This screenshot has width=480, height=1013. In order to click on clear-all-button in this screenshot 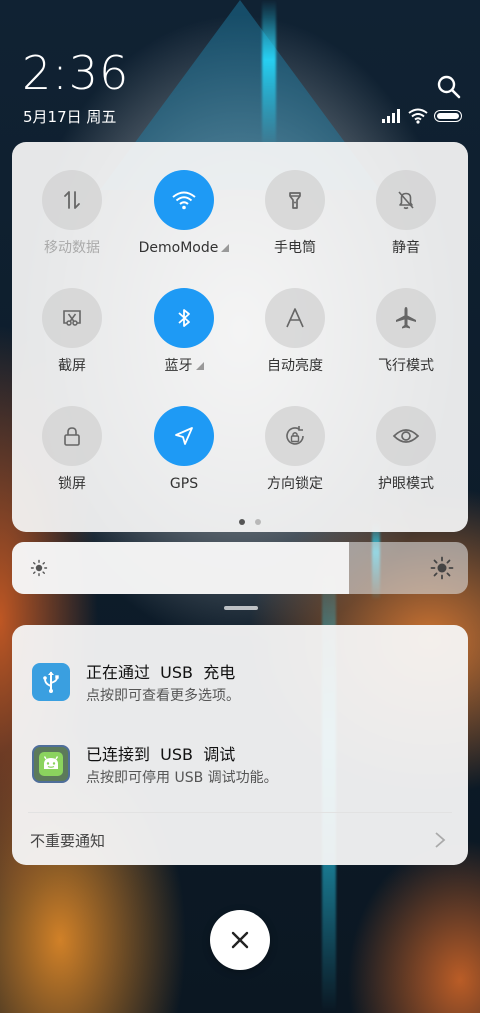, I will do `click(240, 940)`.